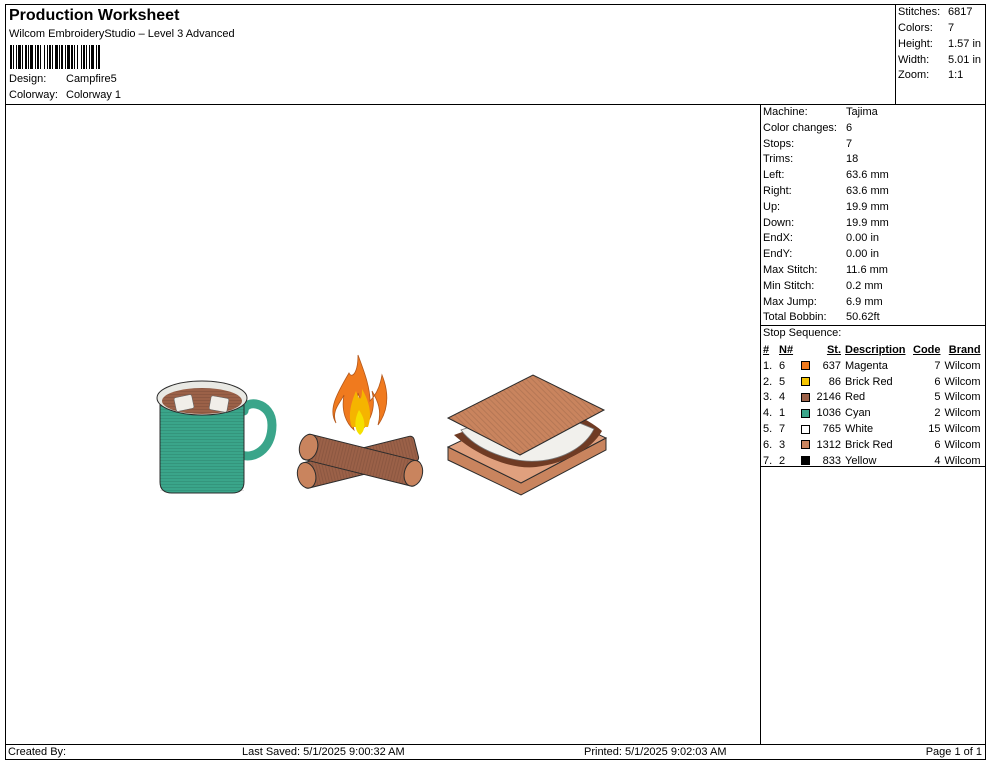 Image resolution: width=990 pixels, height=762 pixels. What do you see at coordinates (768, 429) in the screenshot?
I see `stop-num: 5.` at bounding box center [768, 429].